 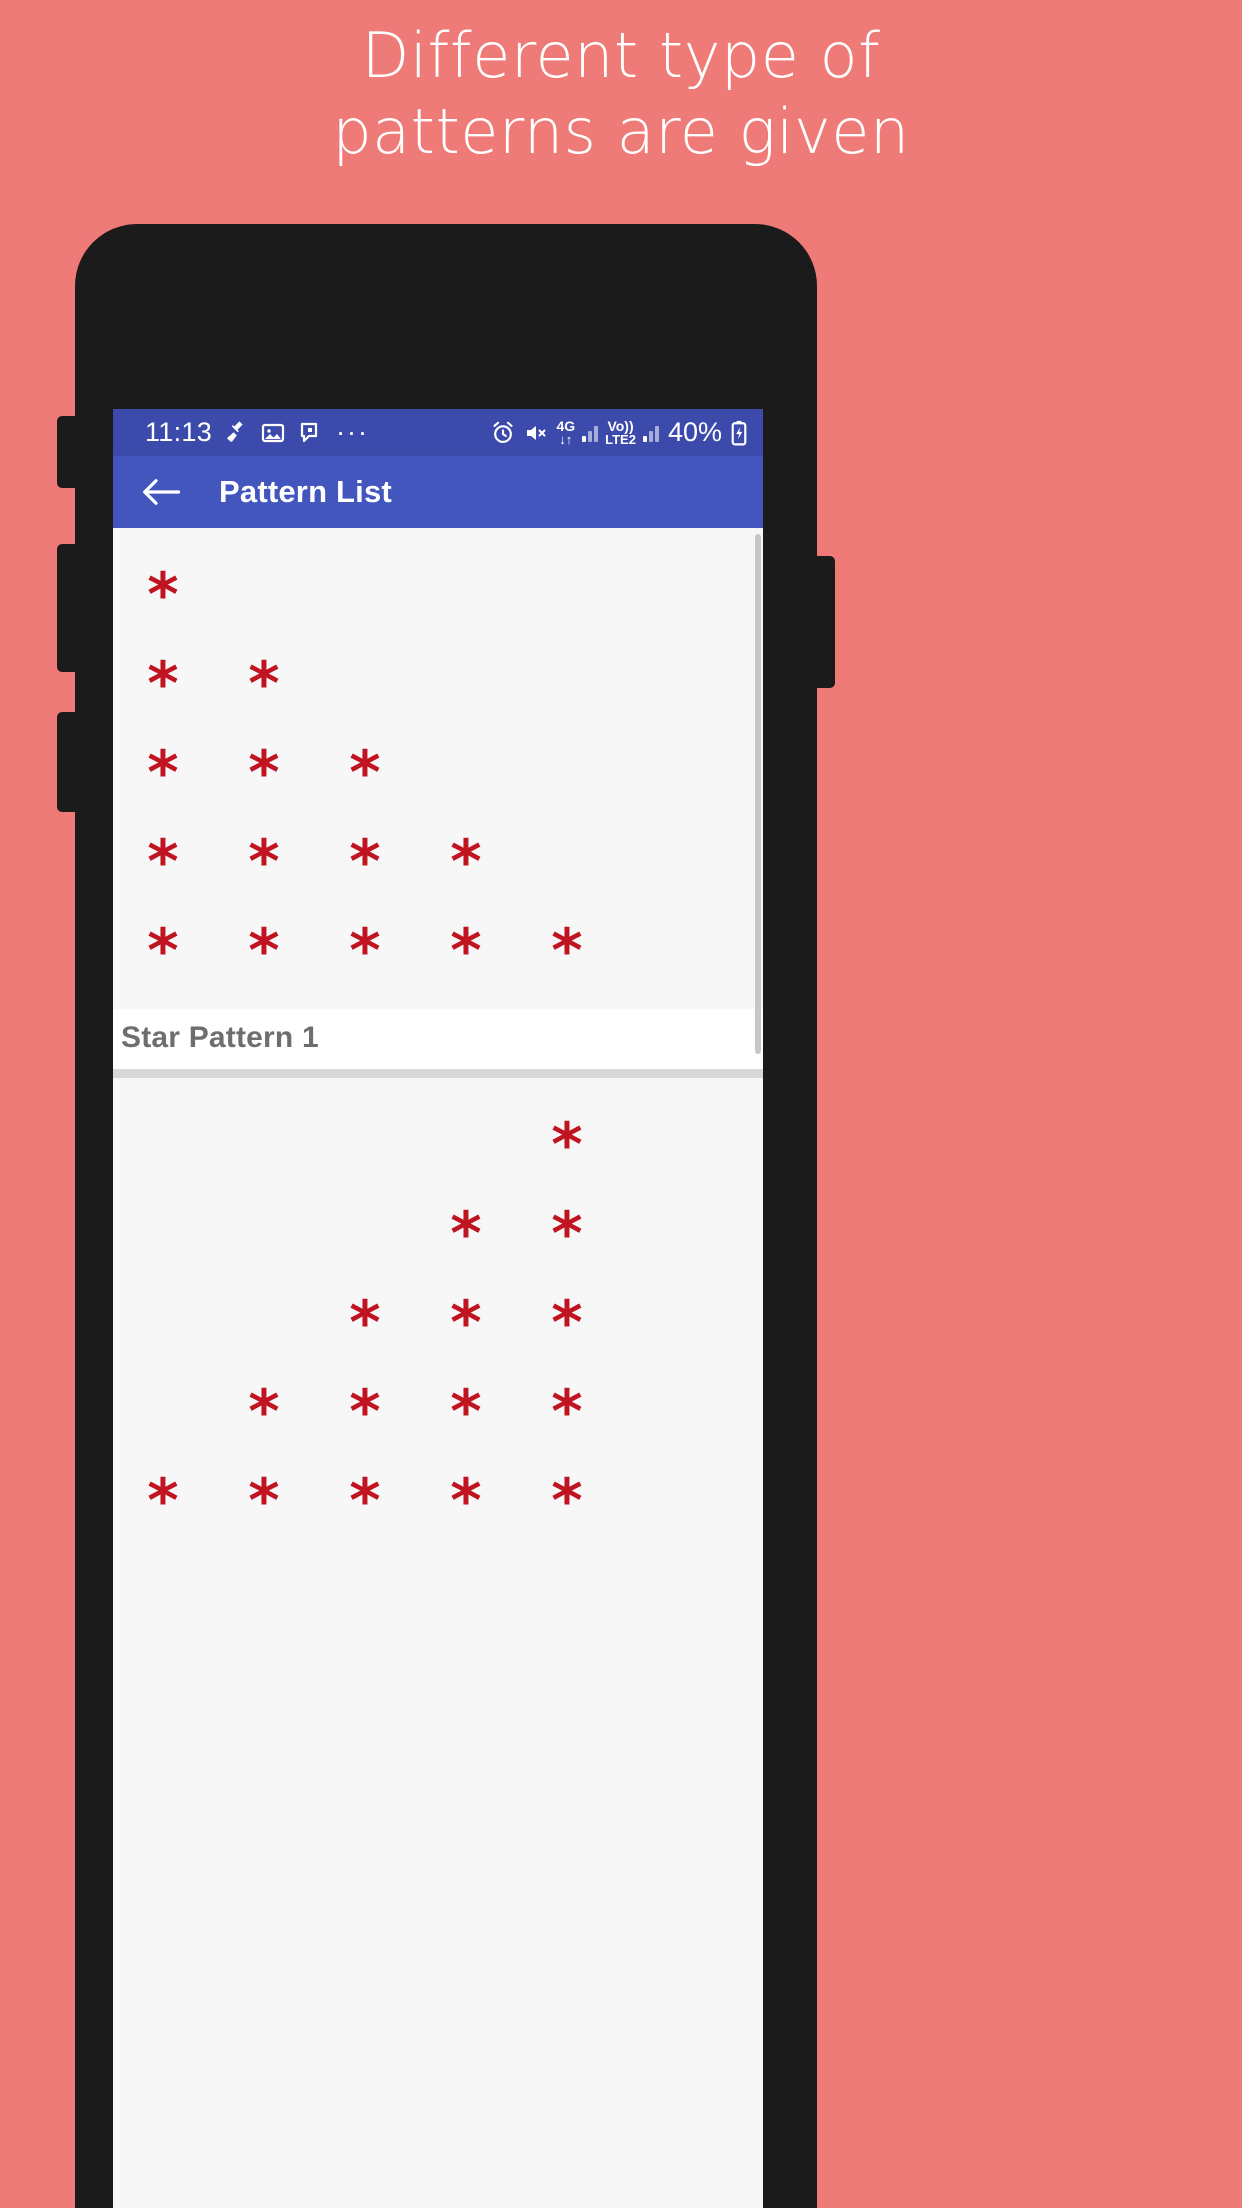 What do you see at coordinates (536, 433) in the screenshot?
I see `mute-icon` at bounding box center [536, 433].